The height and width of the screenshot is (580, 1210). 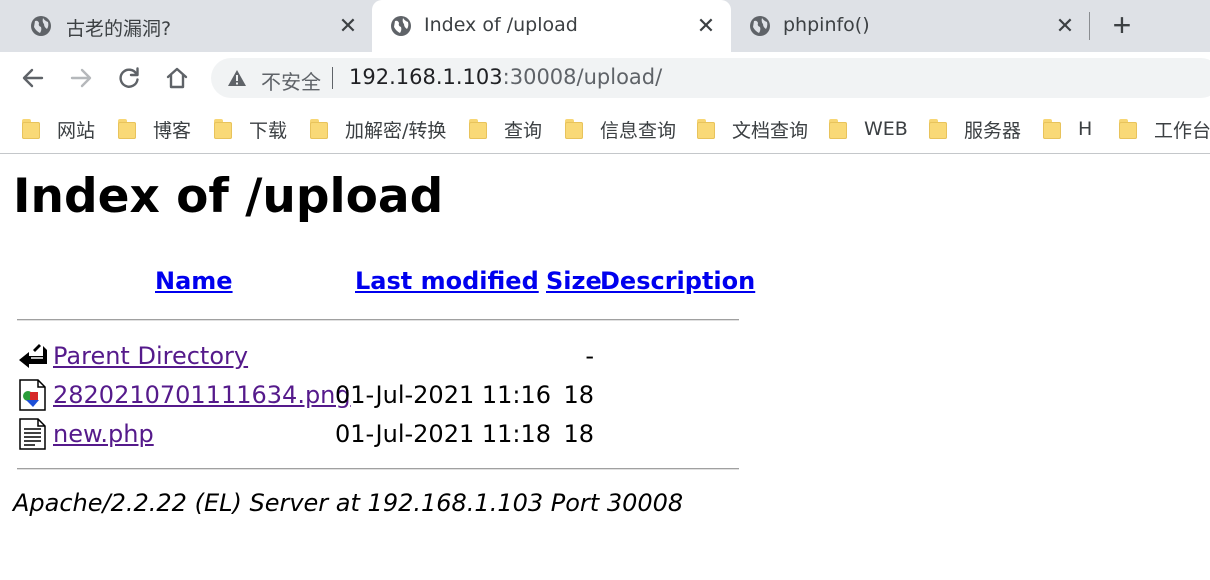 I want to click on bookmark-label: 服务器, so click(x=993, y=130).